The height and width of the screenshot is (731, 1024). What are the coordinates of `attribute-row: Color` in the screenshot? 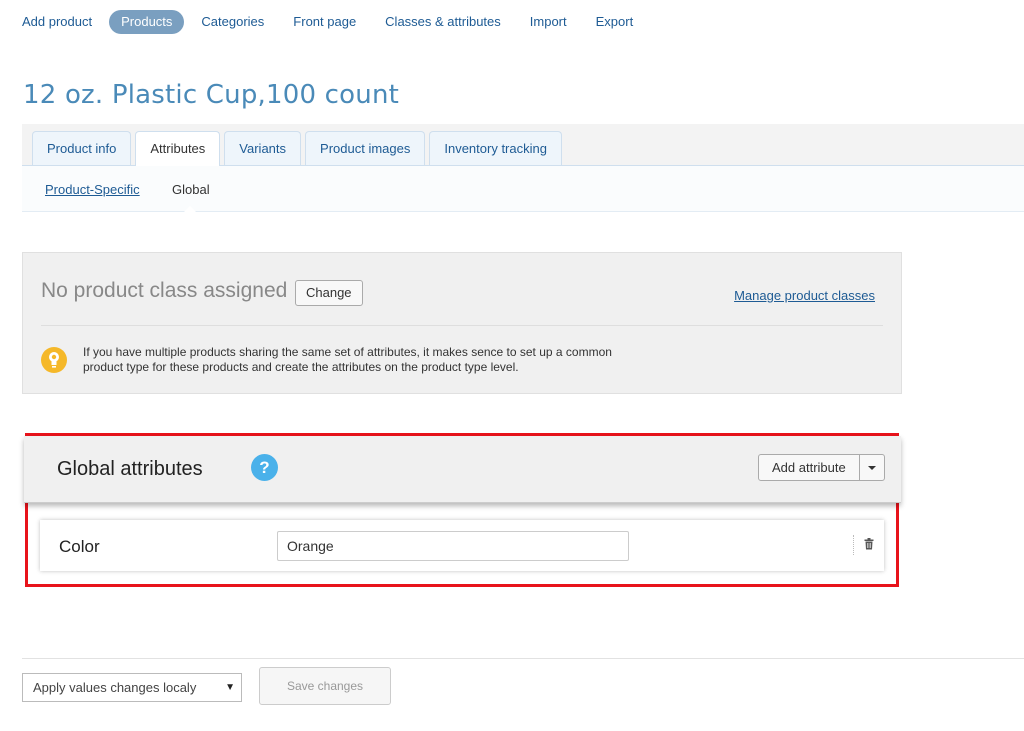 It's located at (462, 545).